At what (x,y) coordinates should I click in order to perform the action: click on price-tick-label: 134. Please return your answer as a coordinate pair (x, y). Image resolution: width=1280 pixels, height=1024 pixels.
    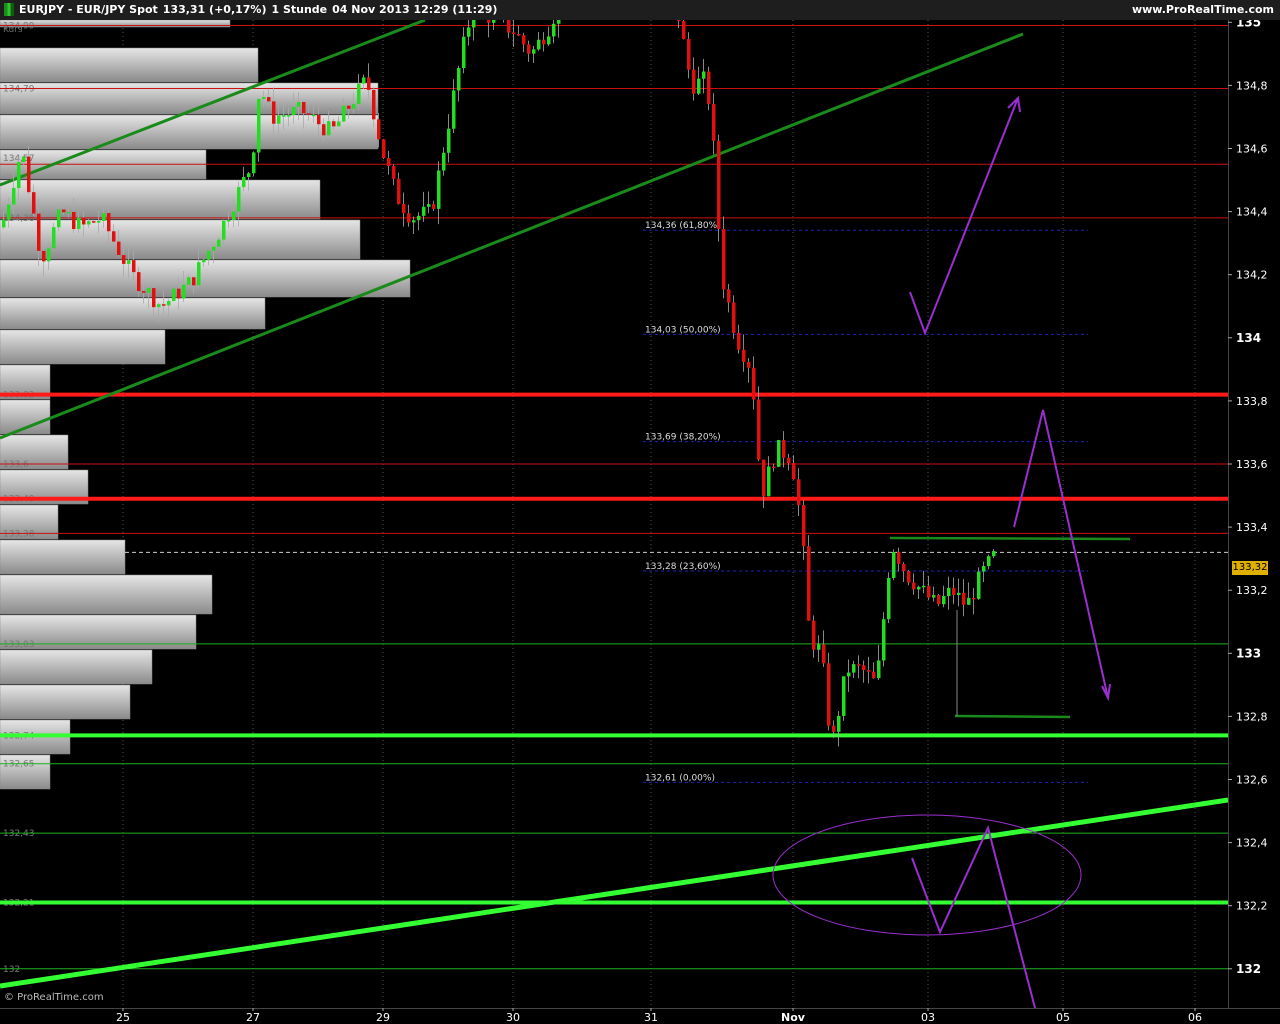
    Looking at the image, I should click on (1248, 338).